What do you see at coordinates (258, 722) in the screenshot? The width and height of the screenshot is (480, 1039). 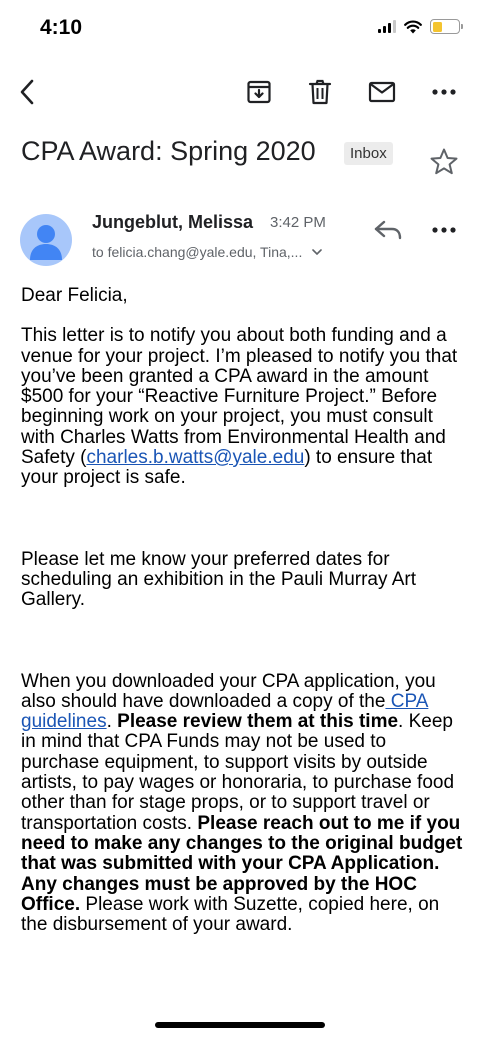 I see `p3-bold-1: Please review them at this time` at bounding box center [258, 722].